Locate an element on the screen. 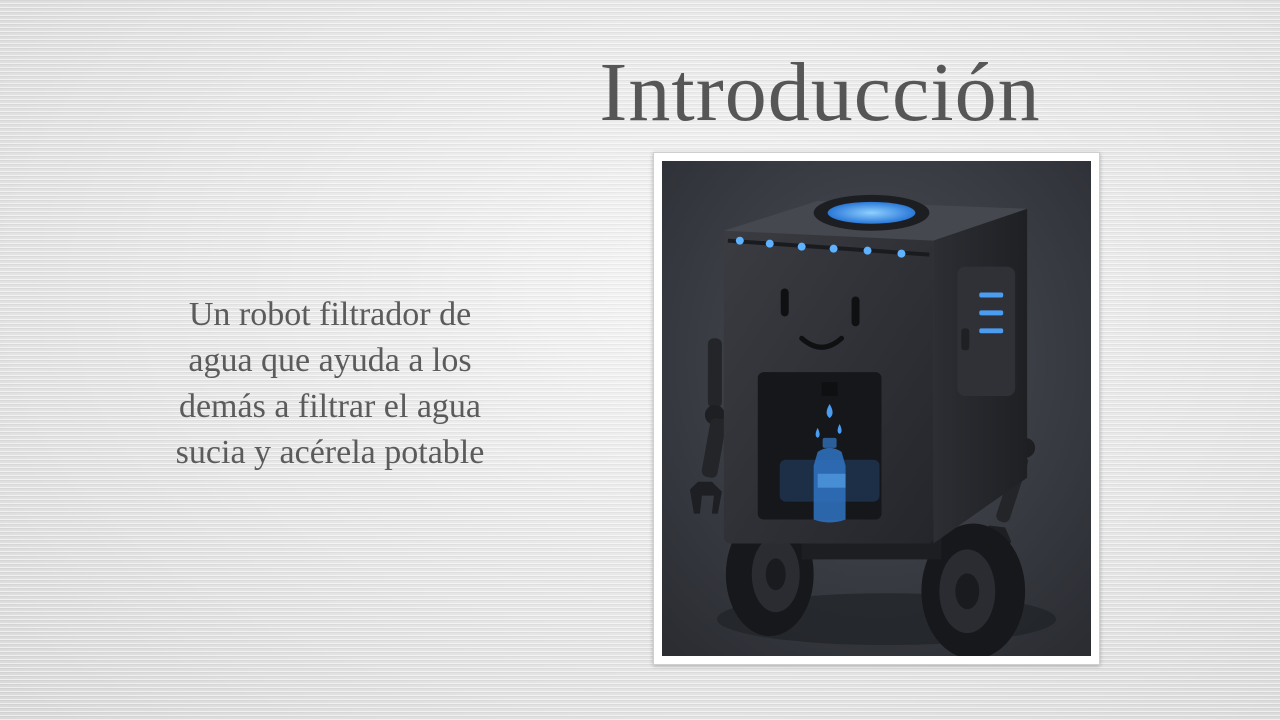  body-line: sucia y acérela potable is located at coordinates (330, 452).